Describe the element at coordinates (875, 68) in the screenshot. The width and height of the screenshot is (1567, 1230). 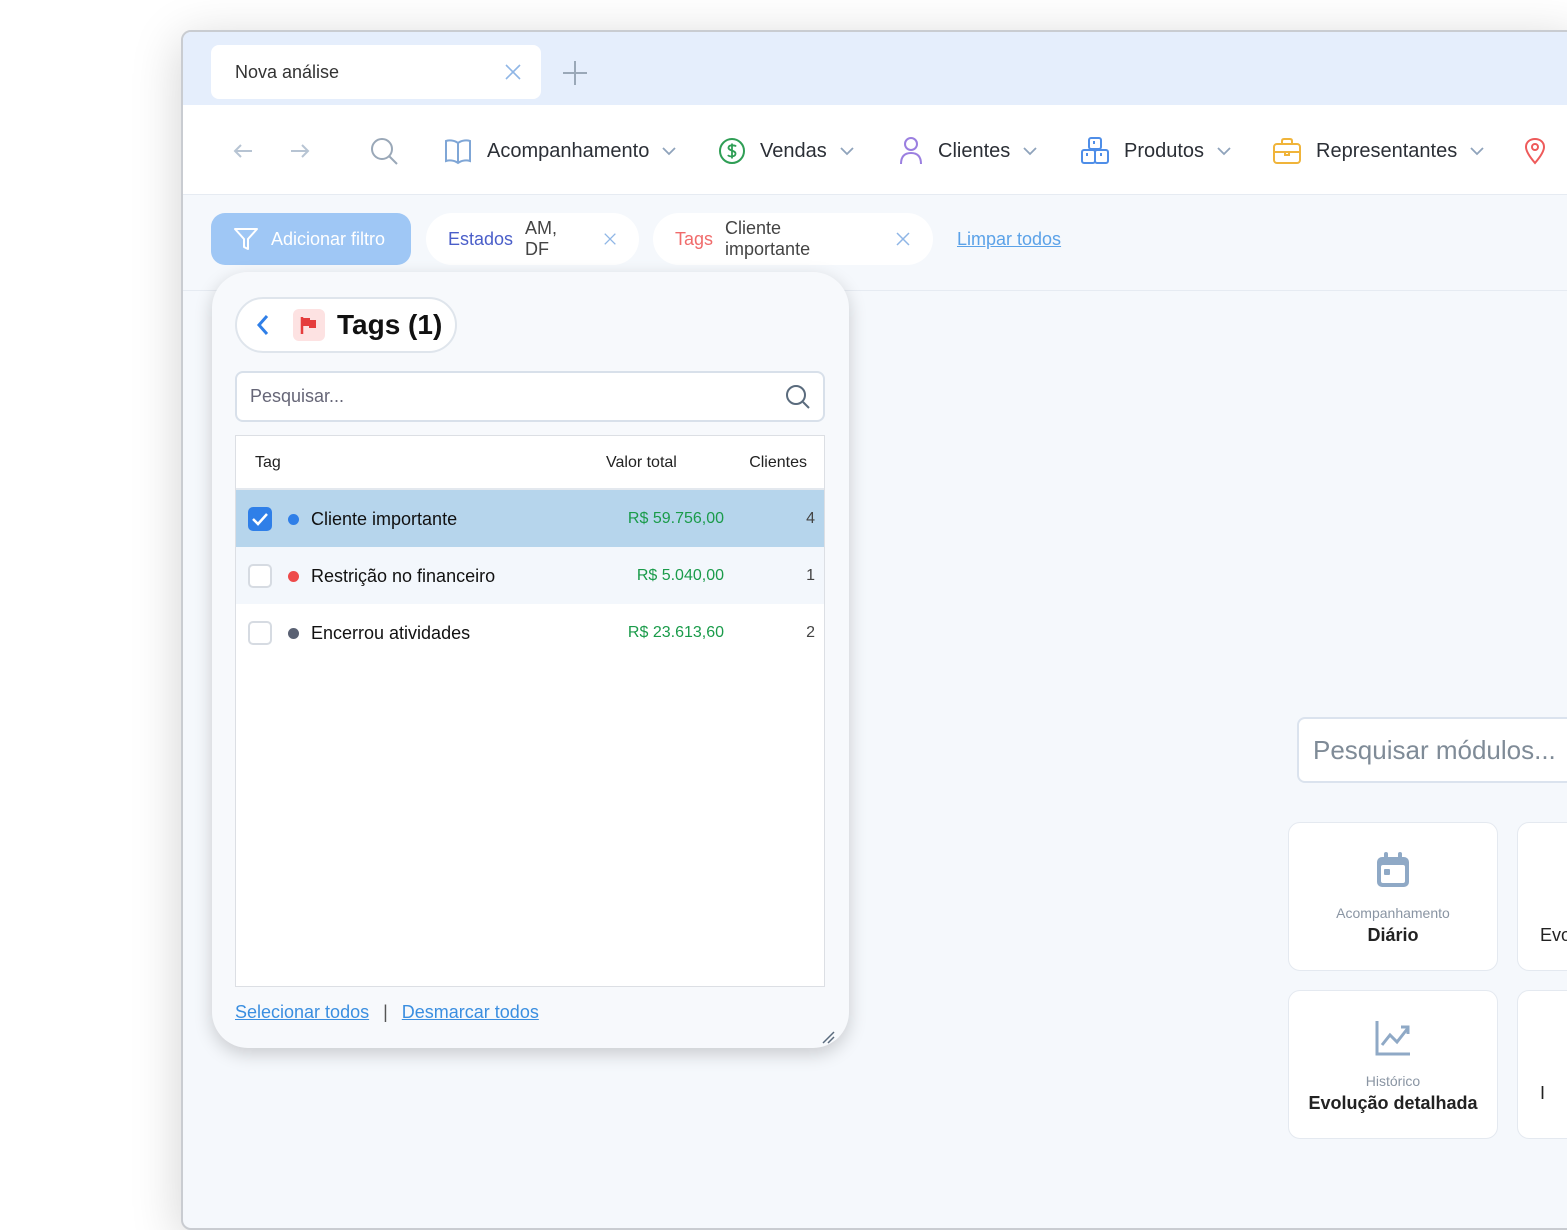
I see `tab-bar: Nova análise` at that location.